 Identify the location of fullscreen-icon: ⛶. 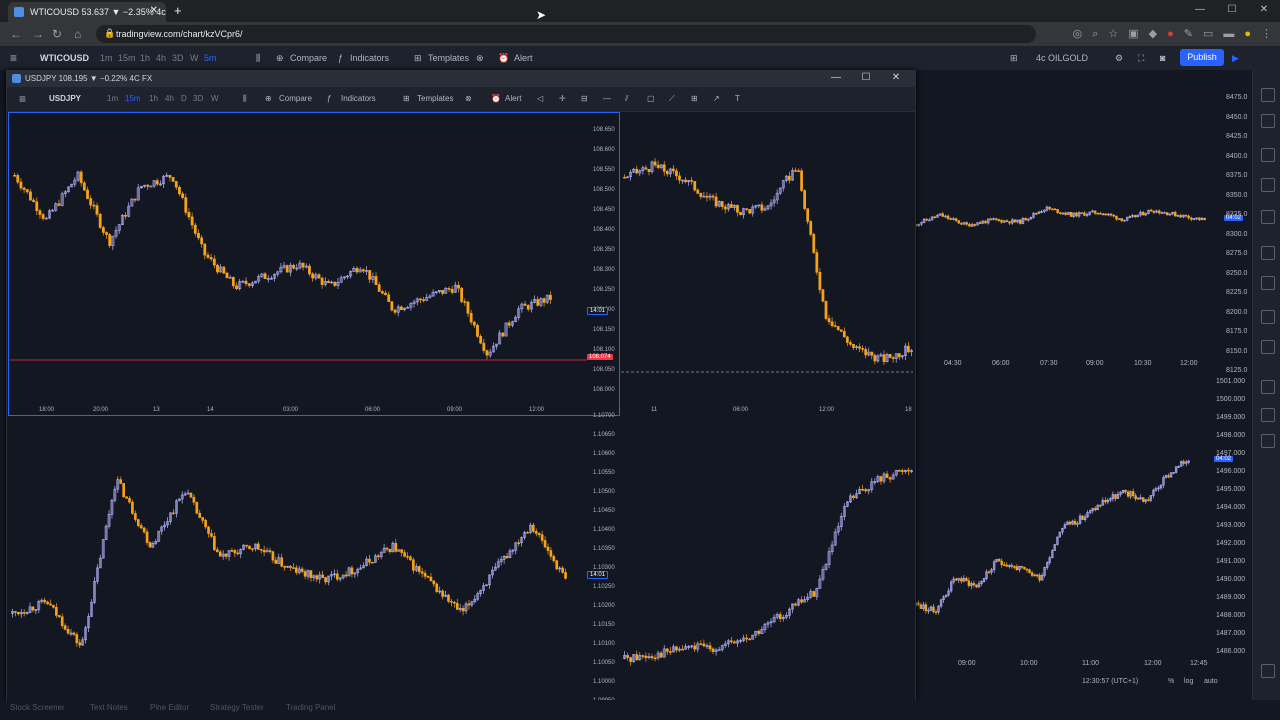
(1141, 58).